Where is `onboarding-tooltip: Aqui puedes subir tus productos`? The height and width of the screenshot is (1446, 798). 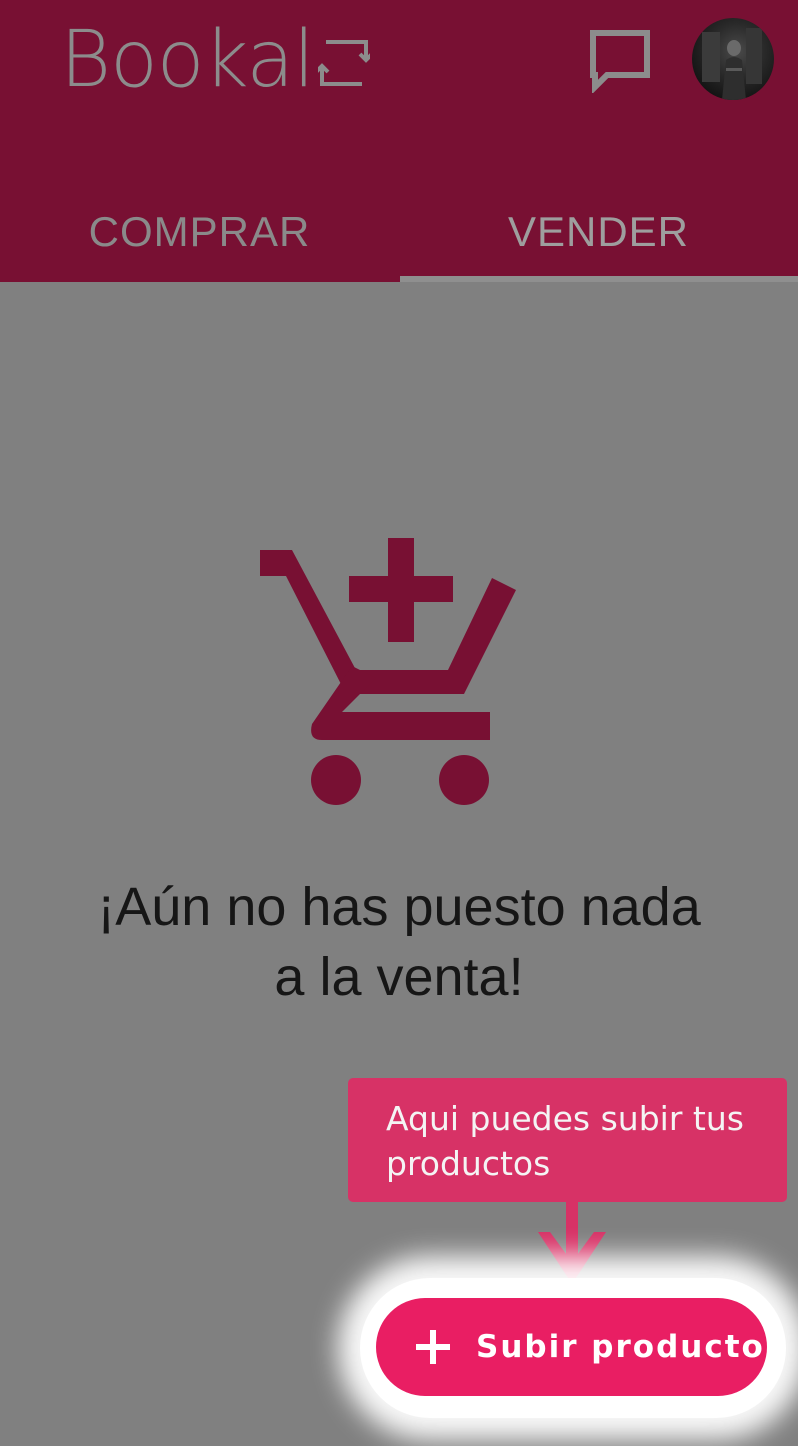
onboarding-tooltip: Aqui puedes subir tus productos is located at coordinates (567, 1140).